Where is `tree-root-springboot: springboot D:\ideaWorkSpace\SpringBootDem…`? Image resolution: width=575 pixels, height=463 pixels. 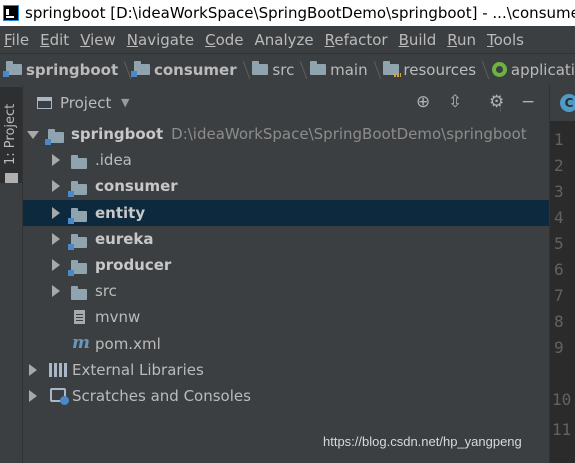
tree-root-springboot: springboot D:\ideaWorkSpace\SpringBootDem… is located at coordinates (286, 134).